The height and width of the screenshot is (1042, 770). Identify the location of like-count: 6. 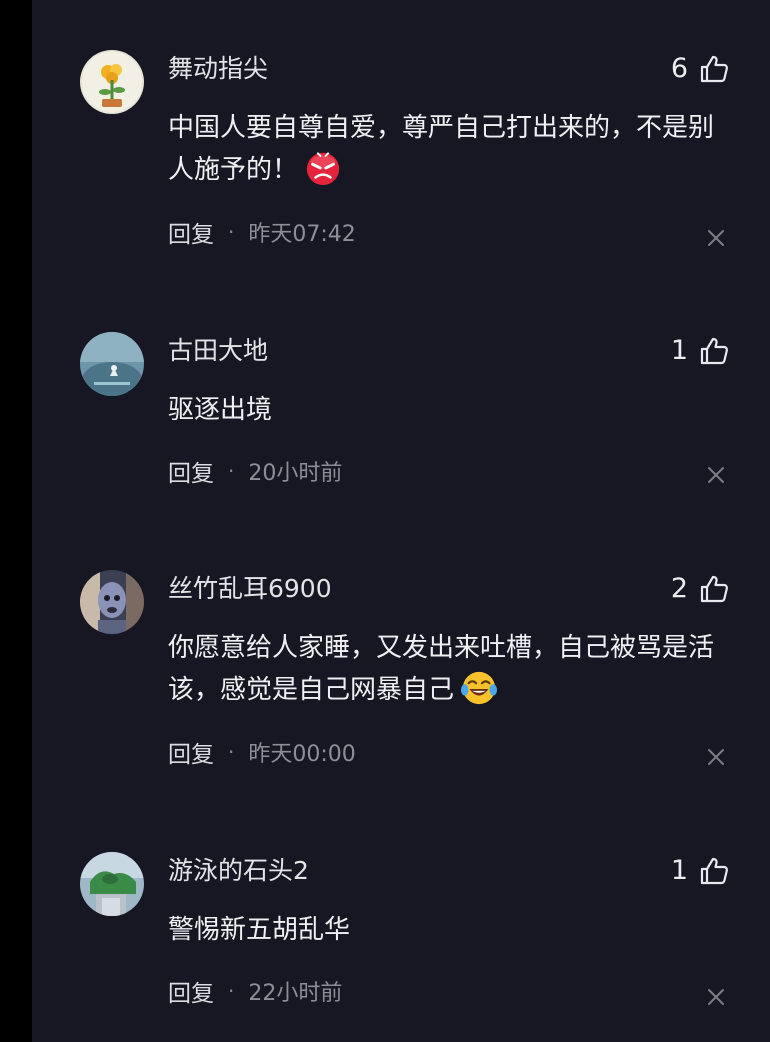
(679, 68).